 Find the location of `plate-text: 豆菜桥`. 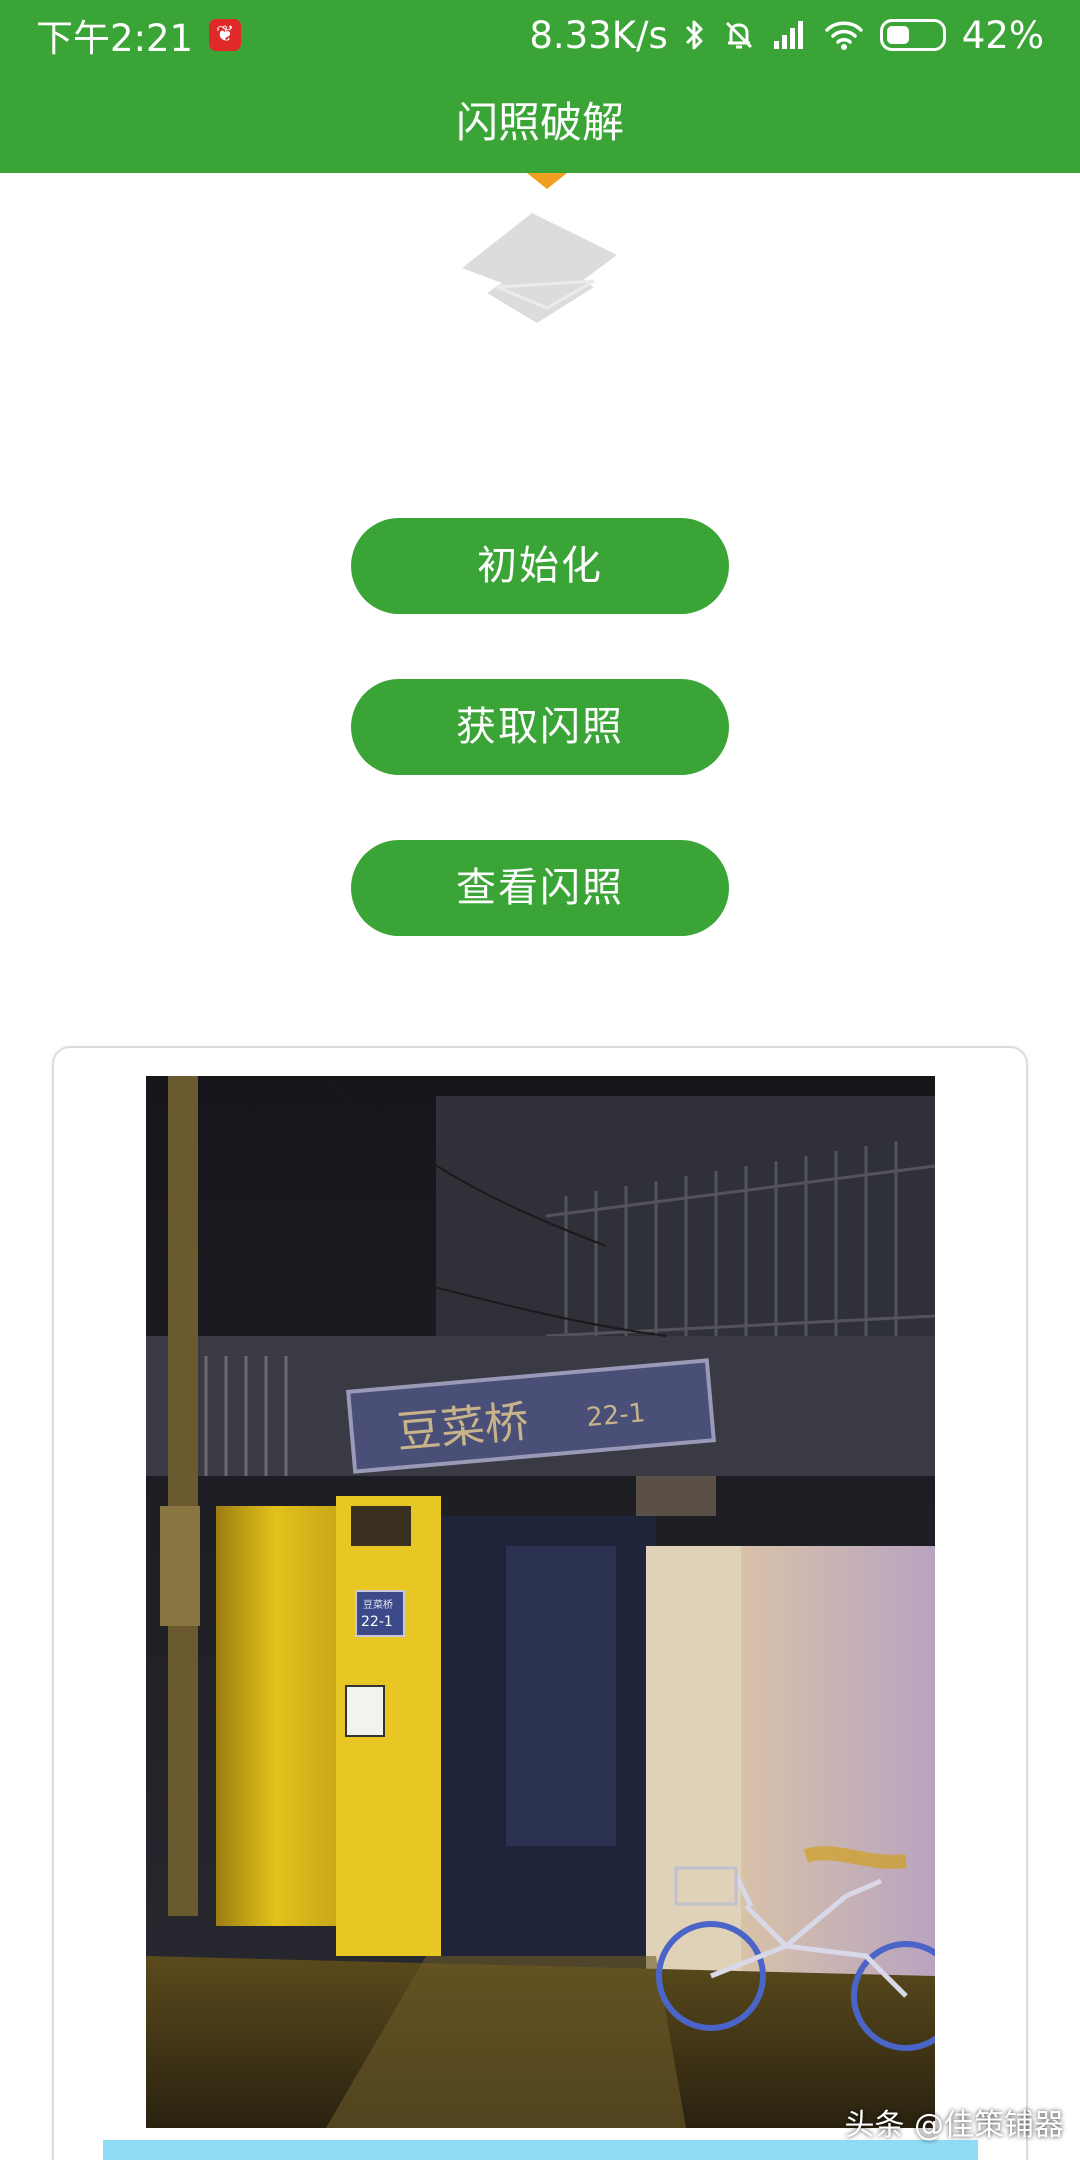

plate-text: 豆菜桥 is located at coordinates (378, 1605).